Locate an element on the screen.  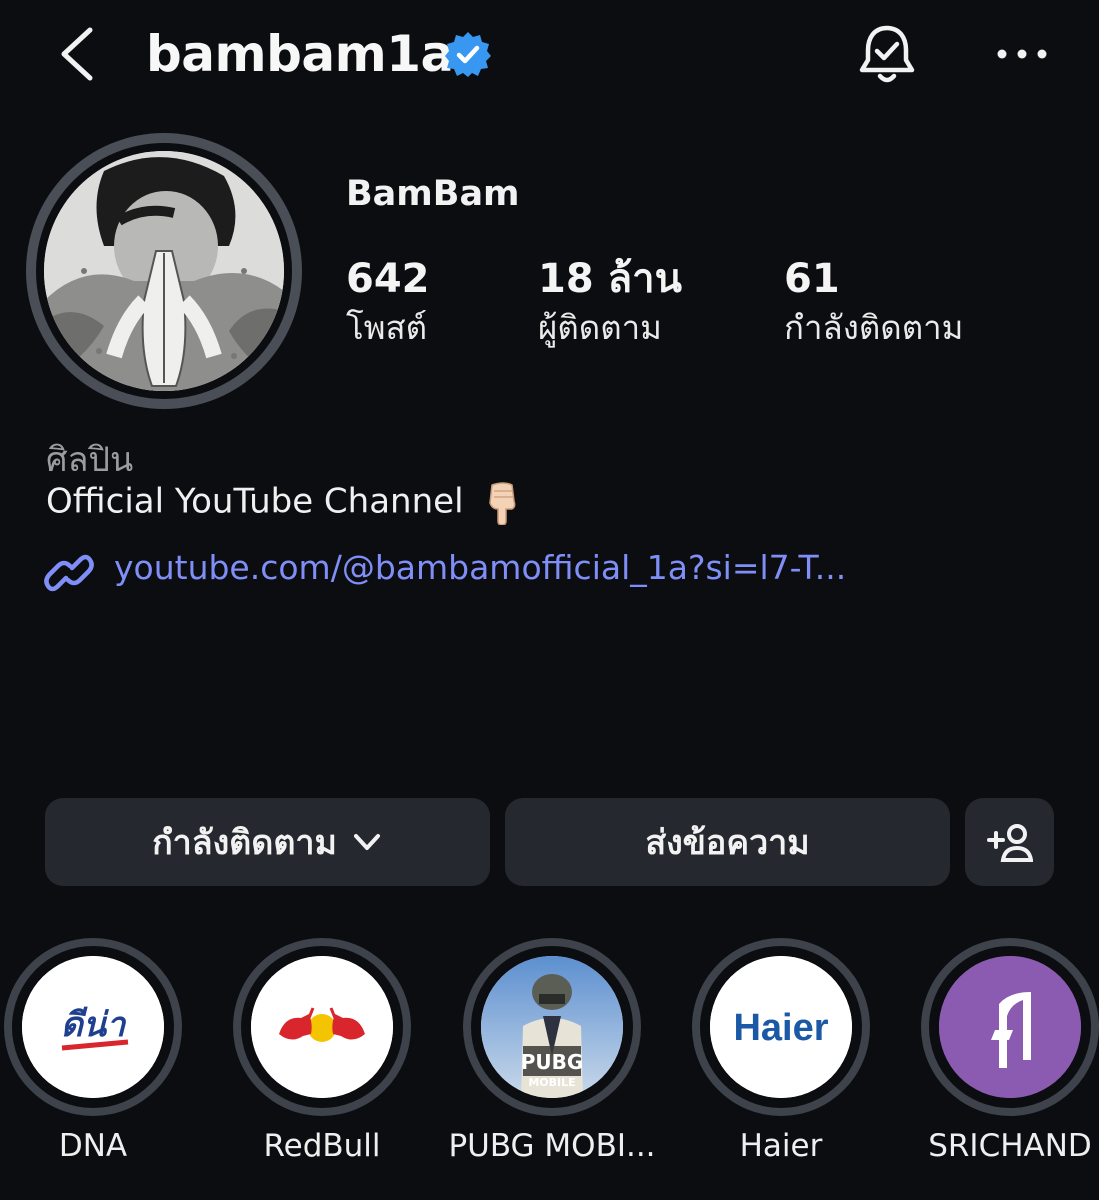
svg-text: Haier is located at coordinates (780, 1028).